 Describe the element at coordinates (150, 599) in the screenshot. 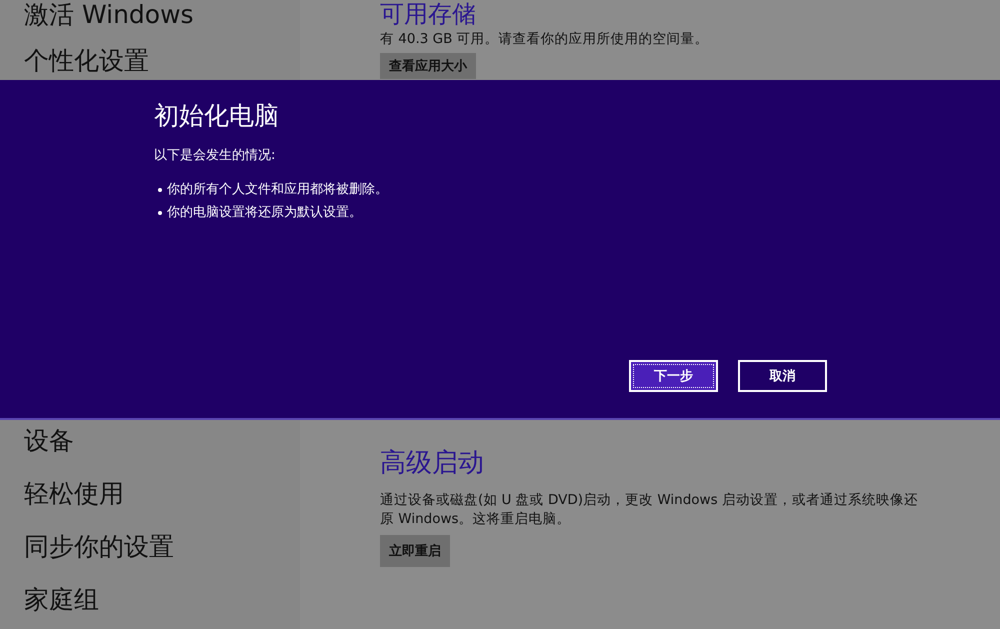

I see `sidebar-item: 家庭组` at that location.